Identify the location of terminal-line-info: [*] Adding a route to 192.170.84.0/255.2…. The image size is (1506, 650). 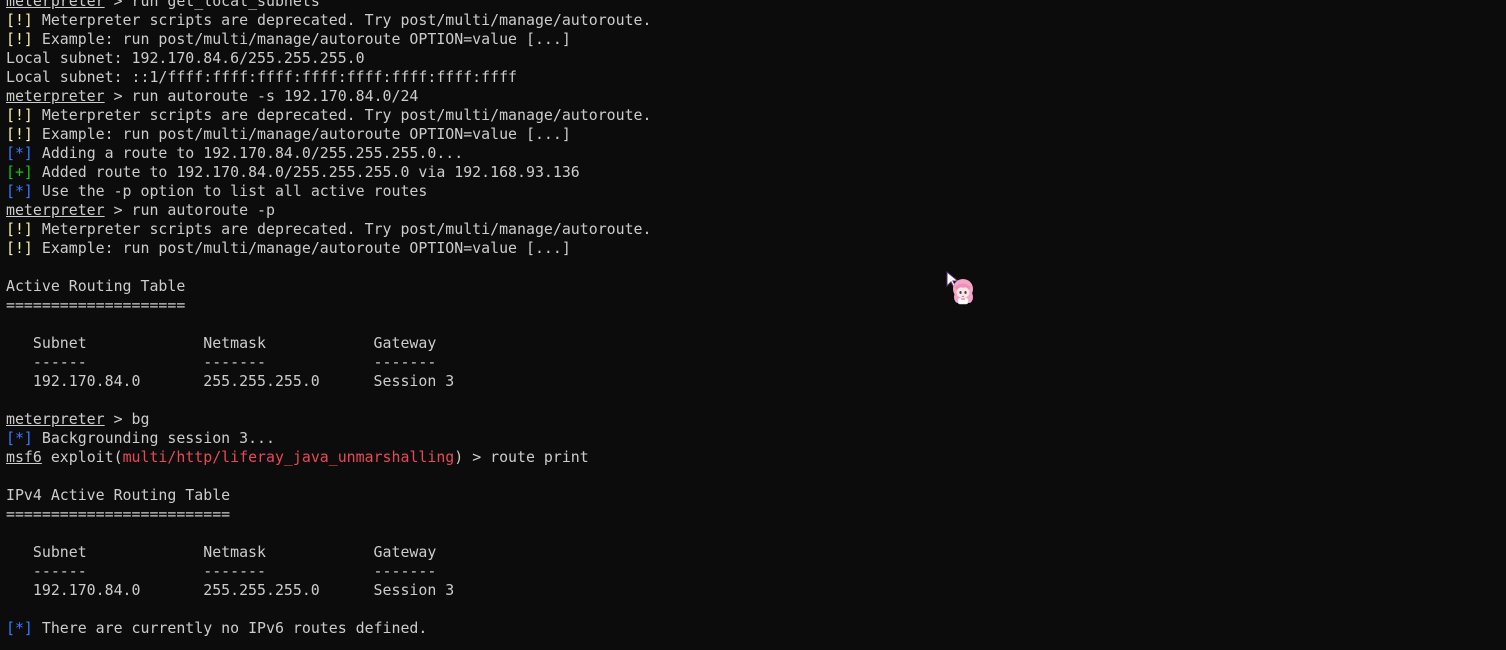
(329, 153).